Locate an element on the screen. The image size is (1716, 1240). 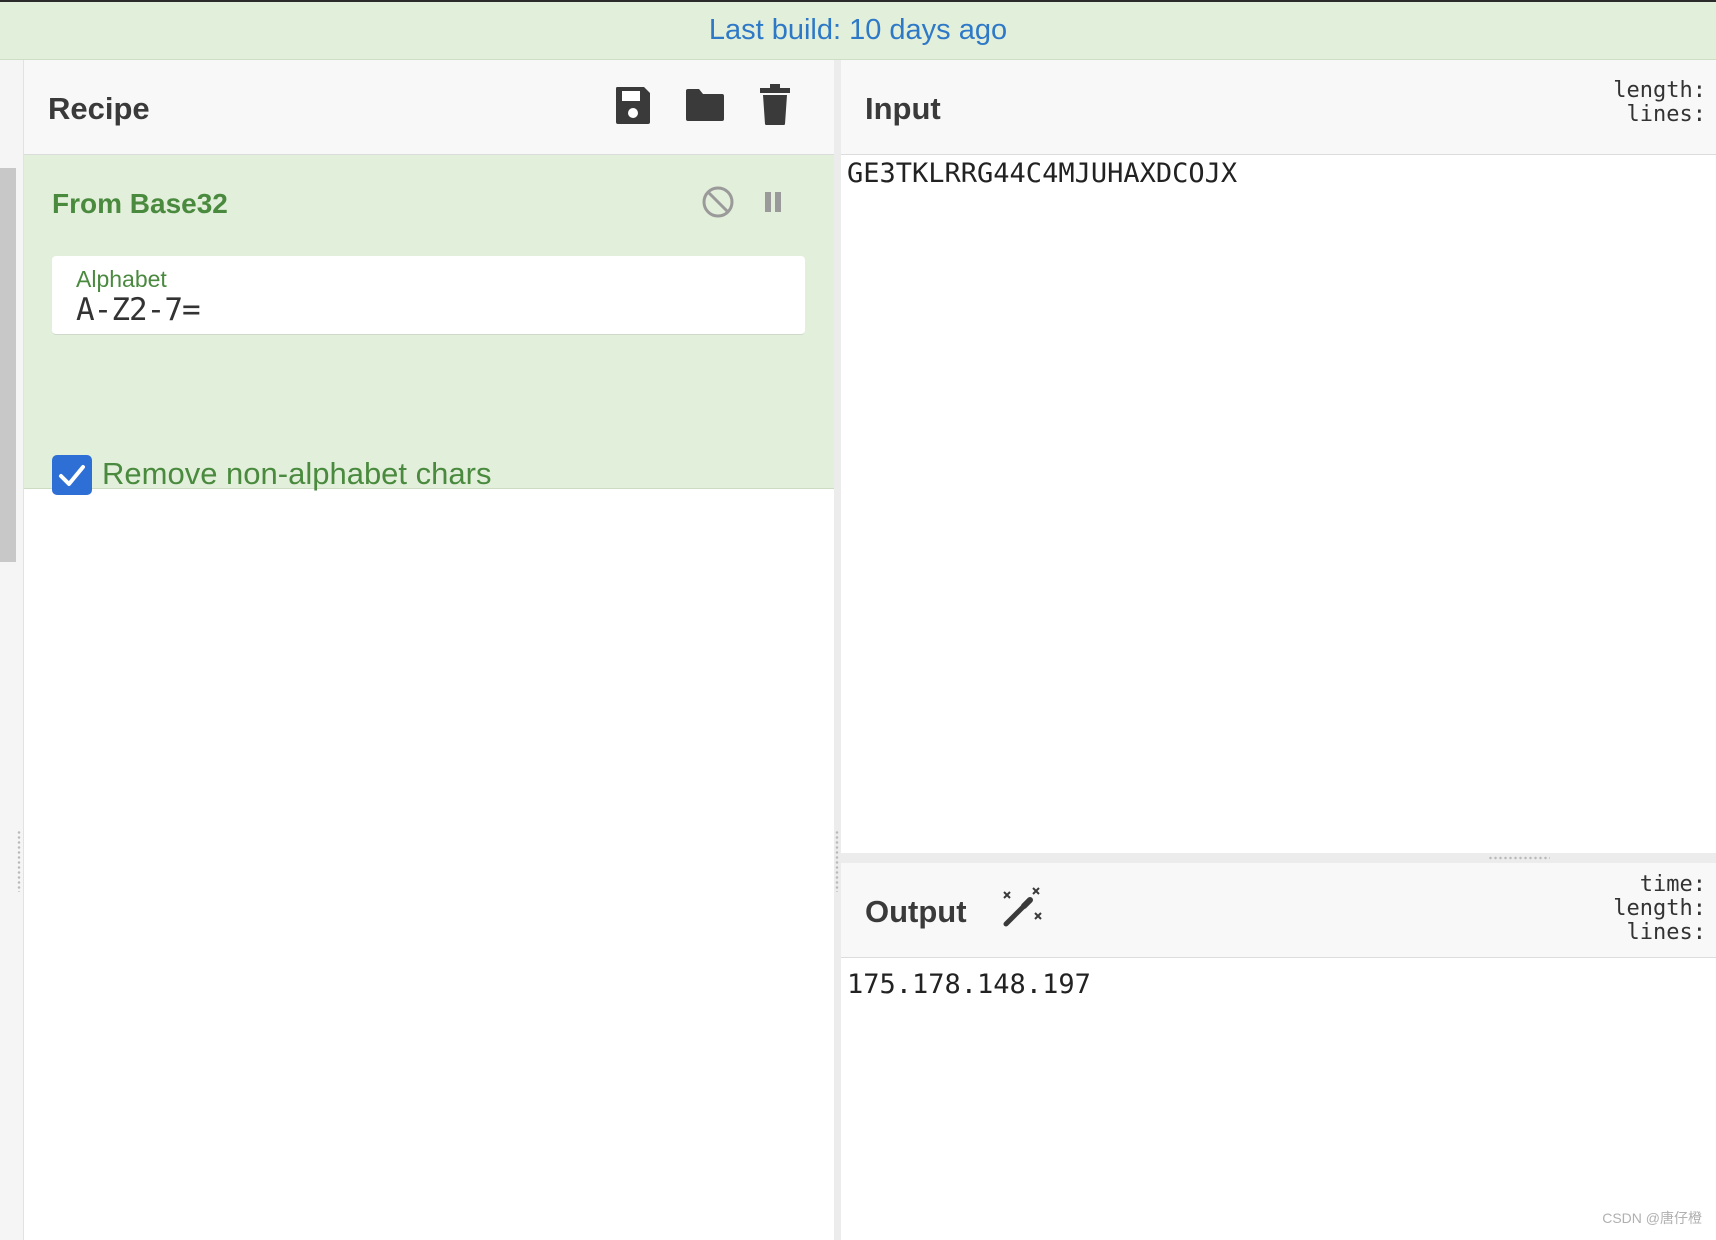
recipe-title: Recipe is located at coordinates (99, 108).